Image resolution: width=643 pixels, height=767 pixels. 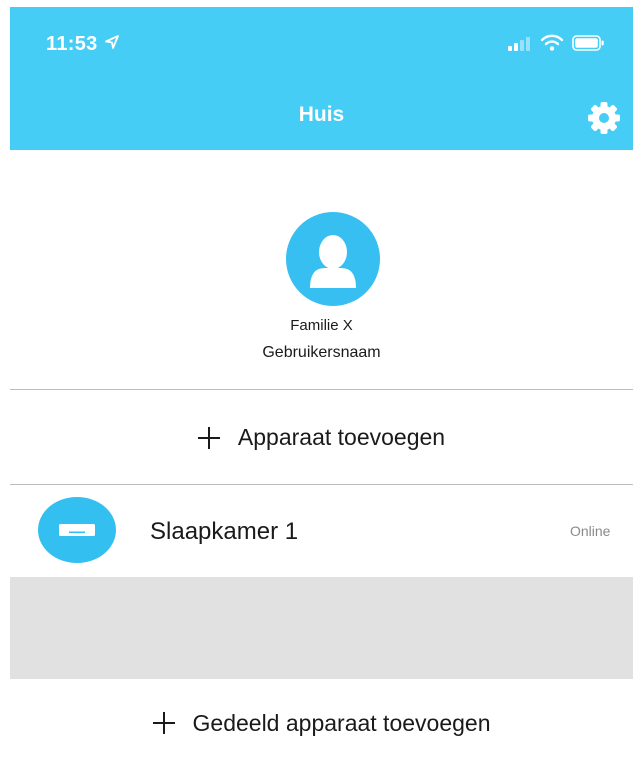 What do you see at coordinates (321, 325) in the screenshot?
I see `profile-name: Familie X` at bounding box center [321, 325].